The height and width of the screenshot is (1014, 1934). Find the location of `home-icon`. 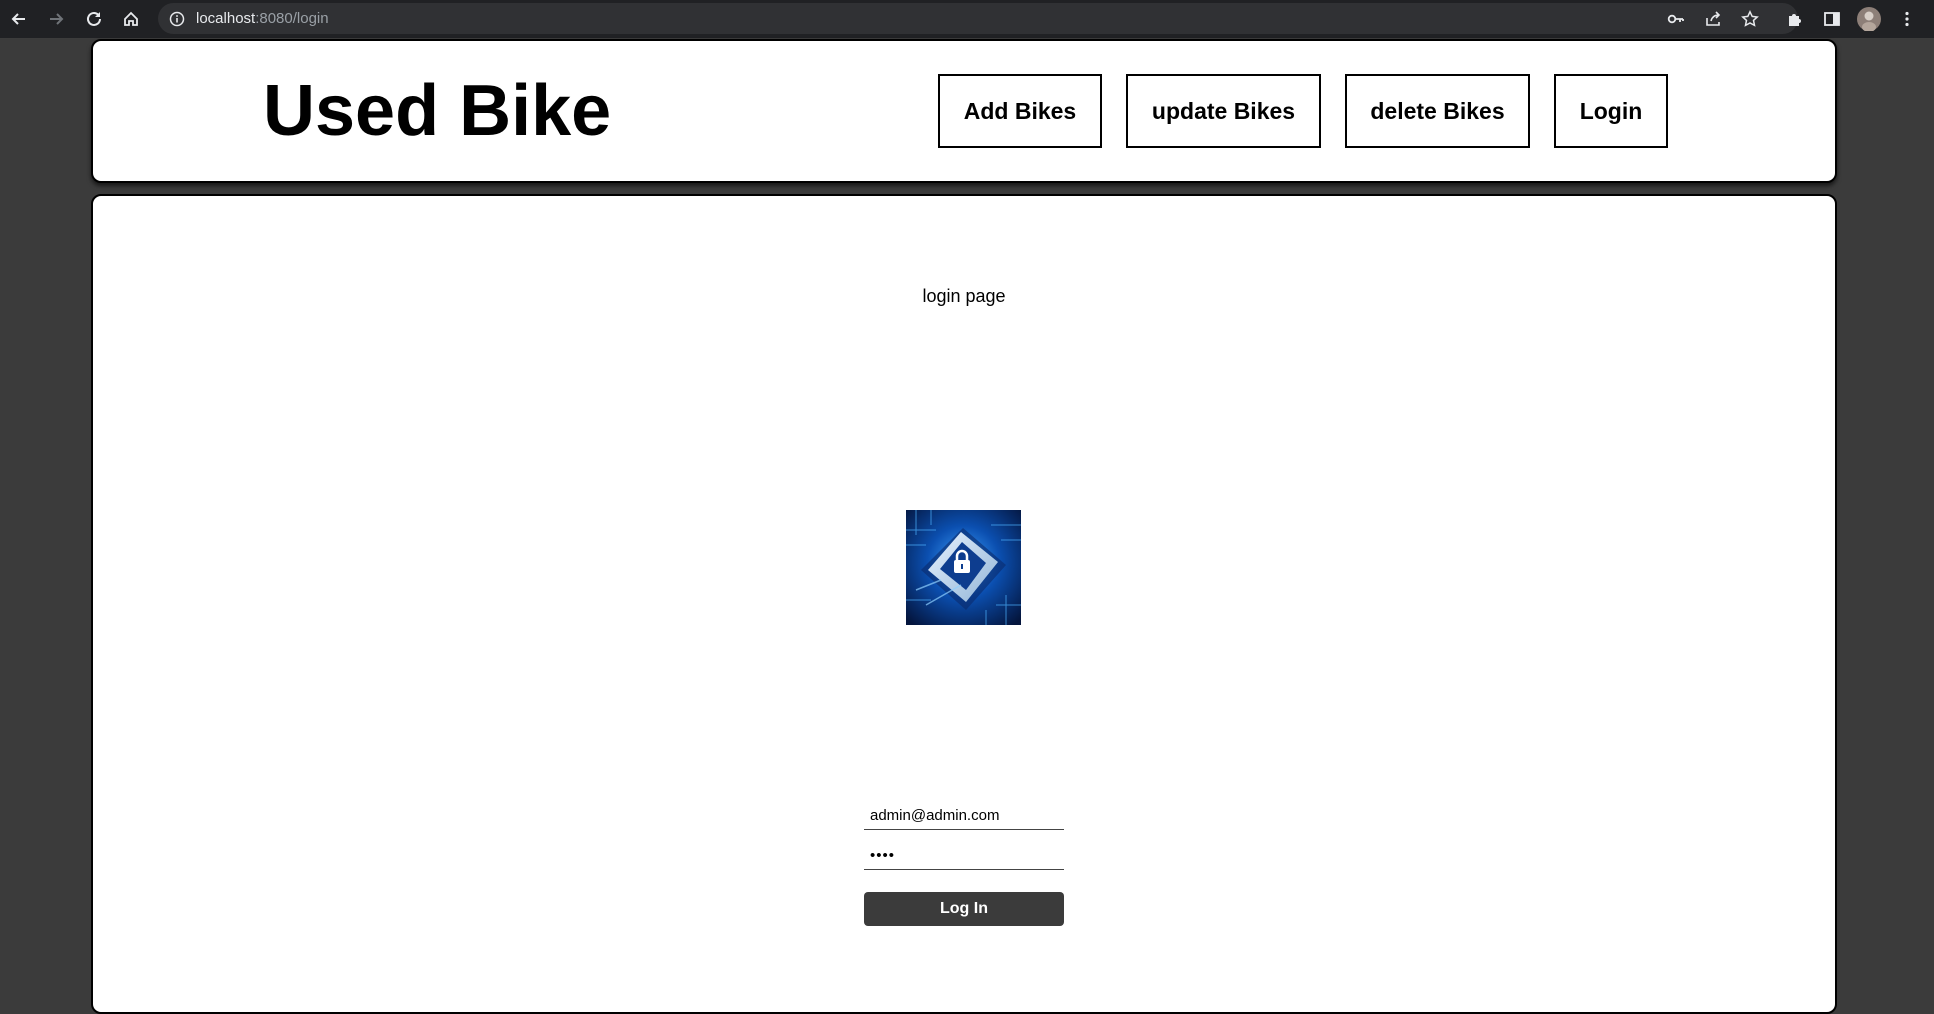

home-icon is located at coordinates (131, 19).